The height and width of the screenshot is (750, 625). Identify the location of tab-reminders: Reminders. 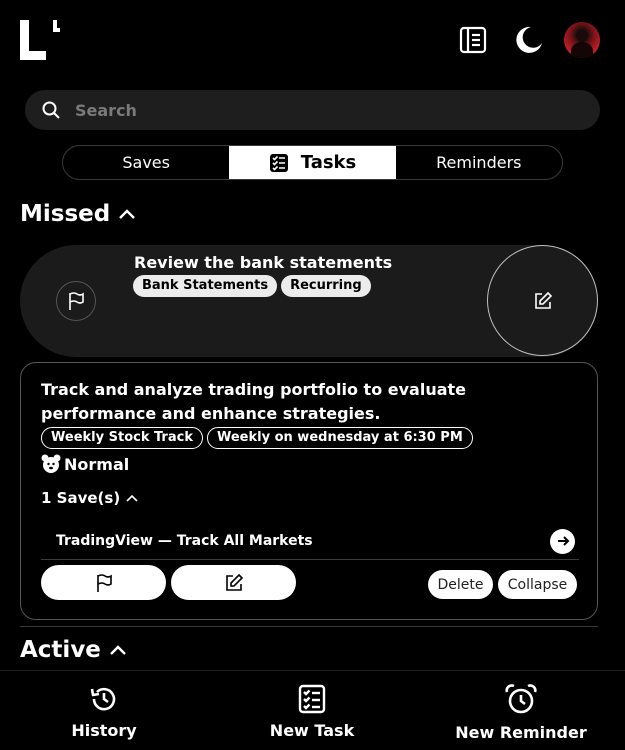
(479, 162).